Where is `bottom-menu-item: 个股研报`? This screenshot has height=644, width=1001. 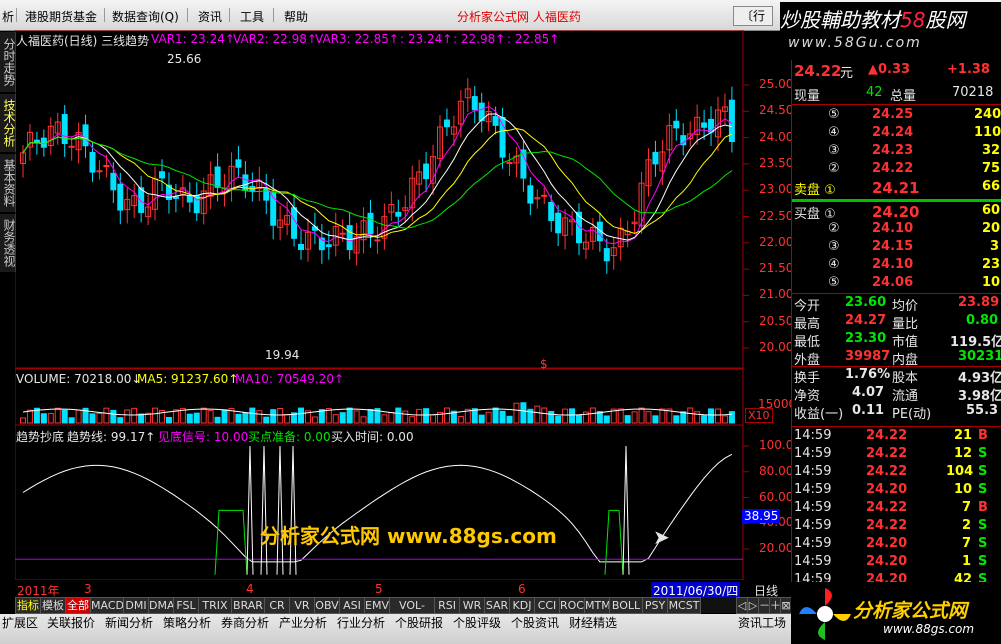
bottom-menu-item: 个股研报 is located at coordinates (419, 623).